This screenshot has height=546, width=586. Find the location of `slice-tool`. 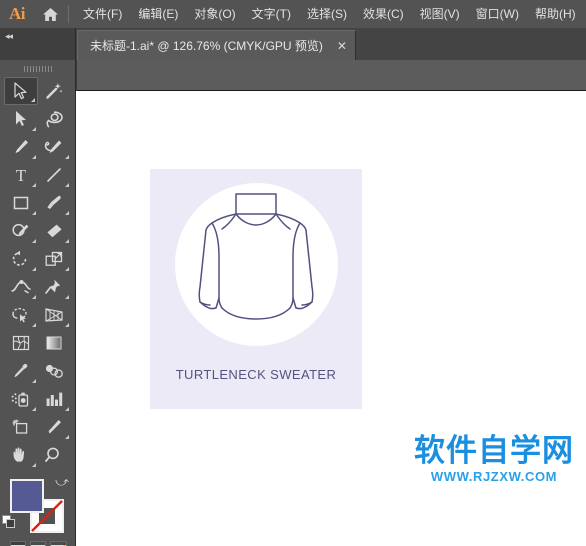

slice-tool is located at coordinates (55, 427).